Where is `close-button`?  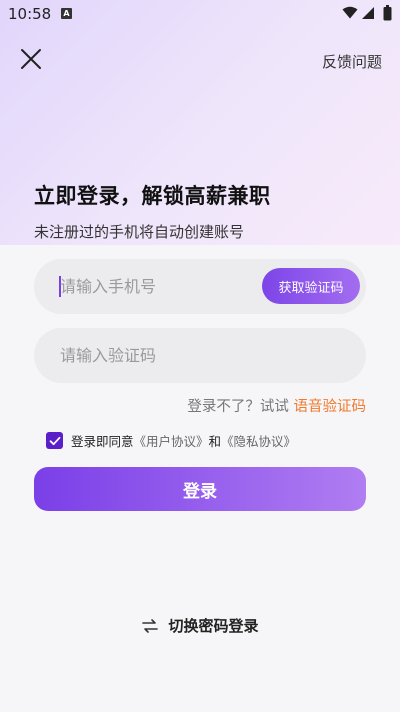 close-button is located at coordinates (31, 59).